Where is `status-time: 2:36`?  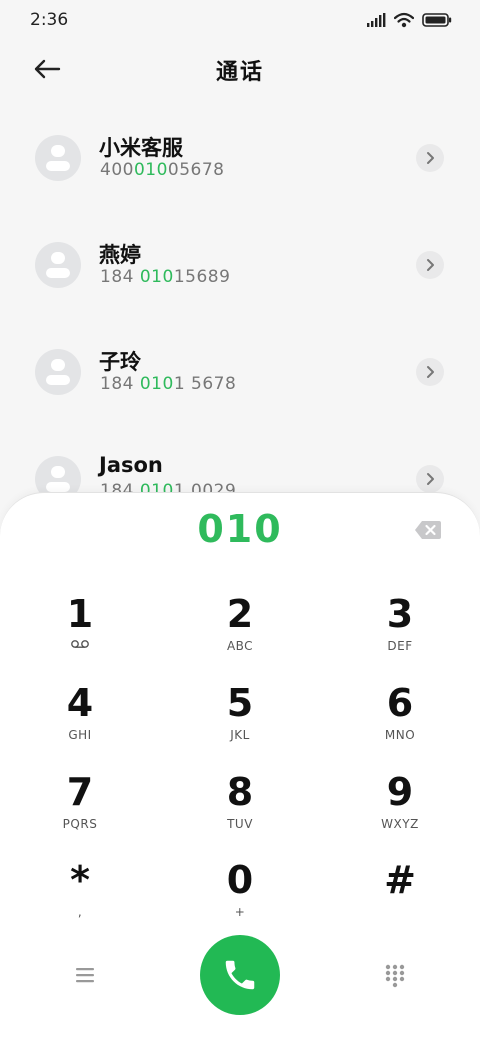
status-time: 2:36 is located at coordinates (49, 20).